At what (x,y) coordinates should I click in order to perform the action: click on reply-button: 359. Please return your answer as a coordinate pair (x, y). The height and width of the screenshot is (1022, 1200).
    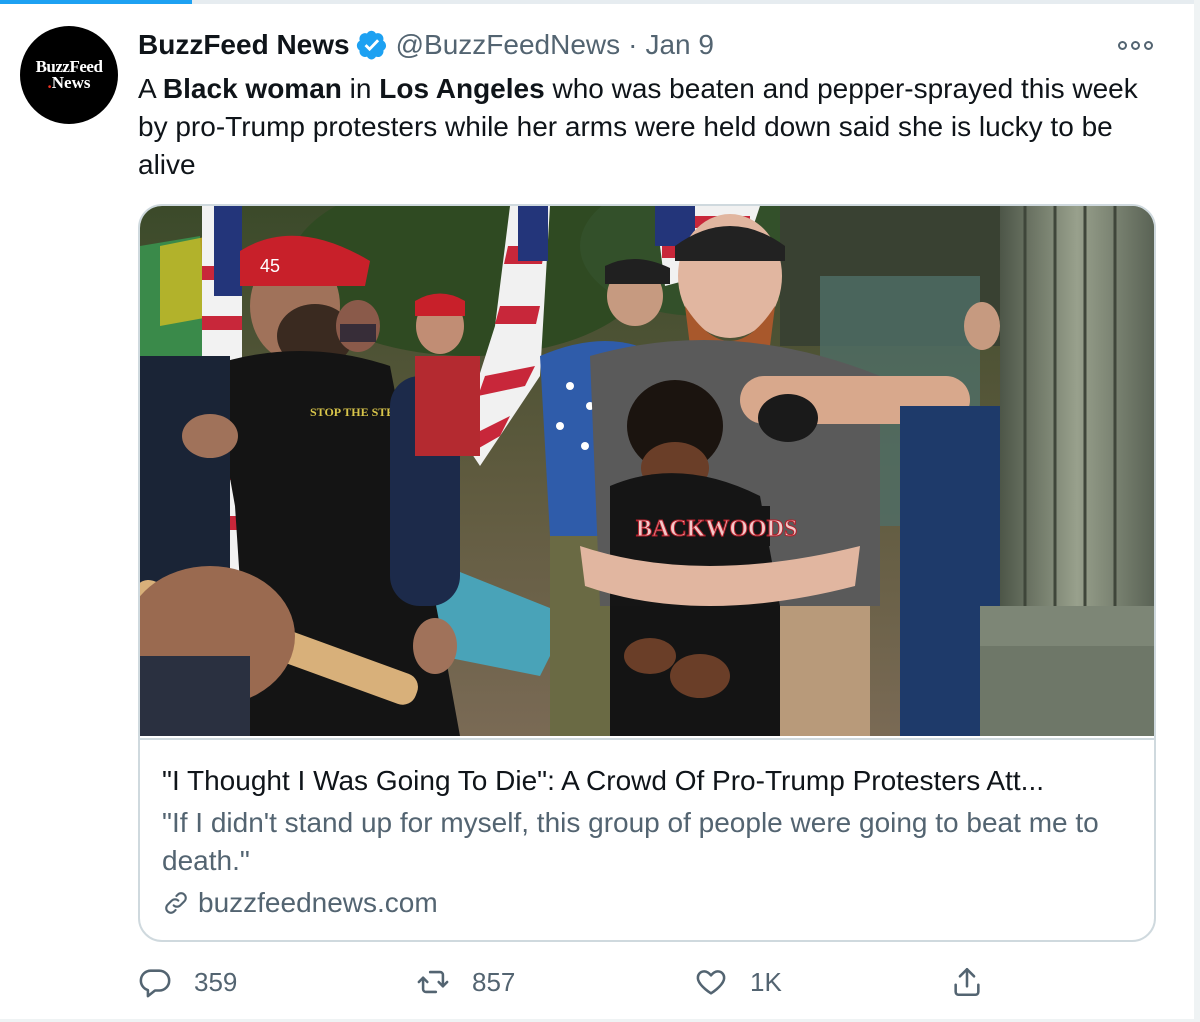
    Looking at the image, I should click on (187, 982).